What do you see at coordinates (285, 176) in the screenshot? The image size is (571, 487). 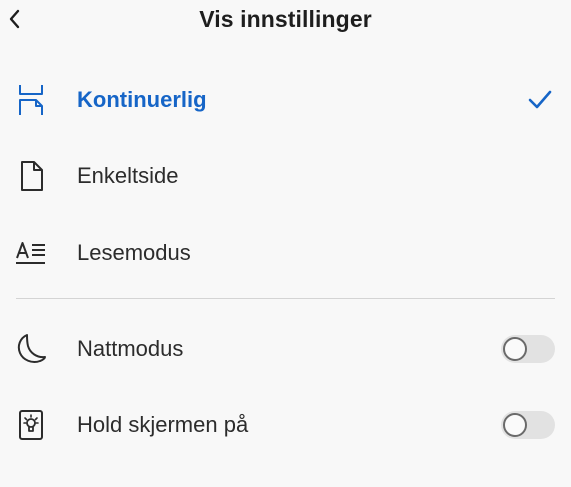 I see `view-mode-single-page: Enkeltside` at bounding box center [285, 176].